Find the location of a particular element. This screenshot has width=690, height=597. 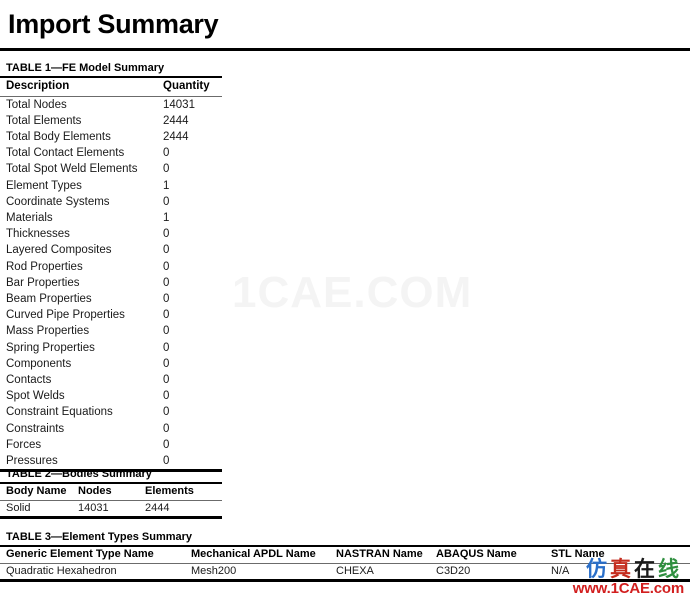

cell-label: Components is located at coordinates (39, 363).